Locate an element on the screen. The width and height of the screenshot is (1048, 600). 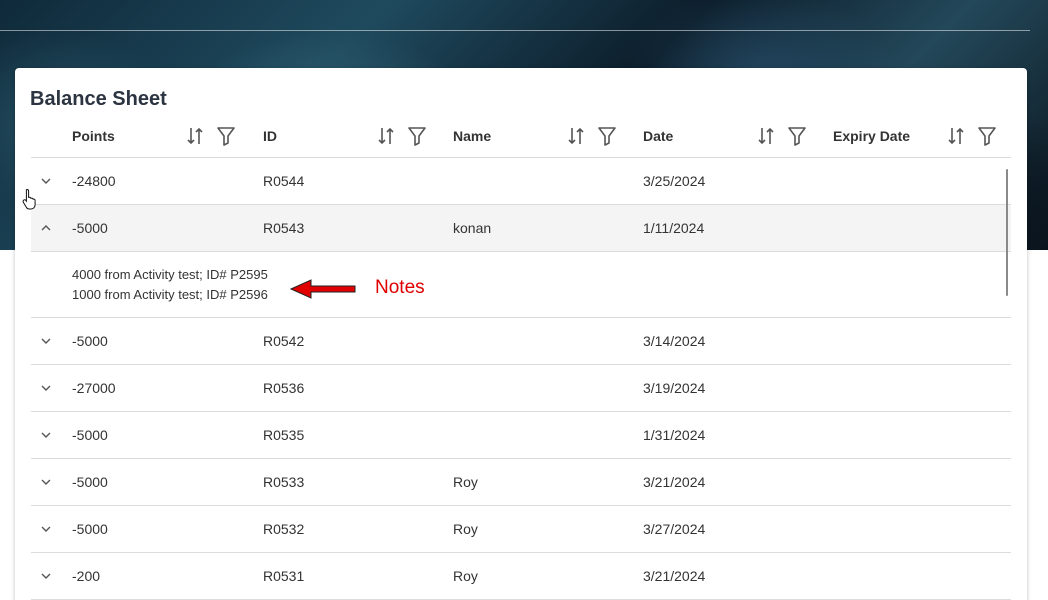
cell-id: R0543 is located at coordinates (284, 228).